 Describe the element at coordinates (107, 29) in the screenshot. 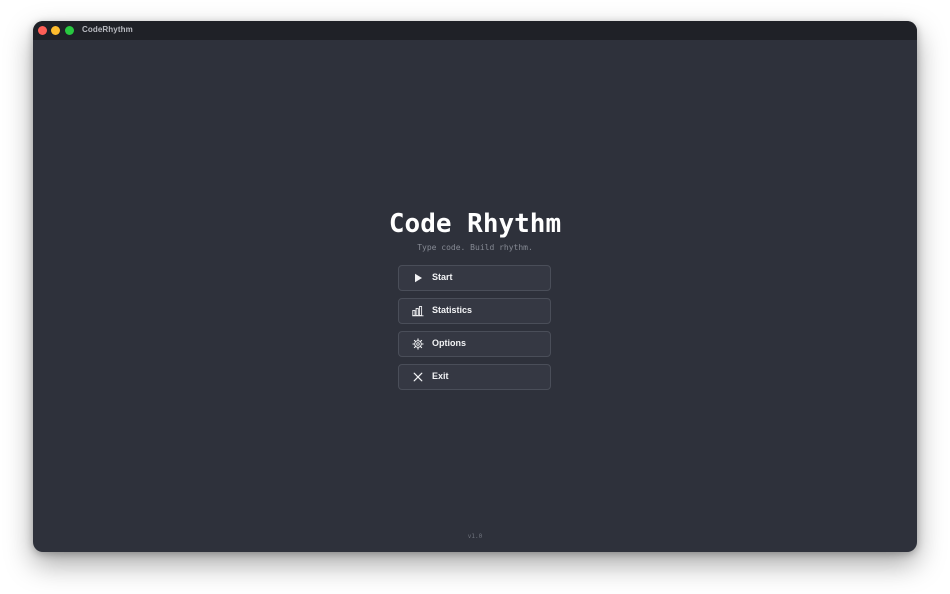

I see `window-title: CodeRhythm` at that location.